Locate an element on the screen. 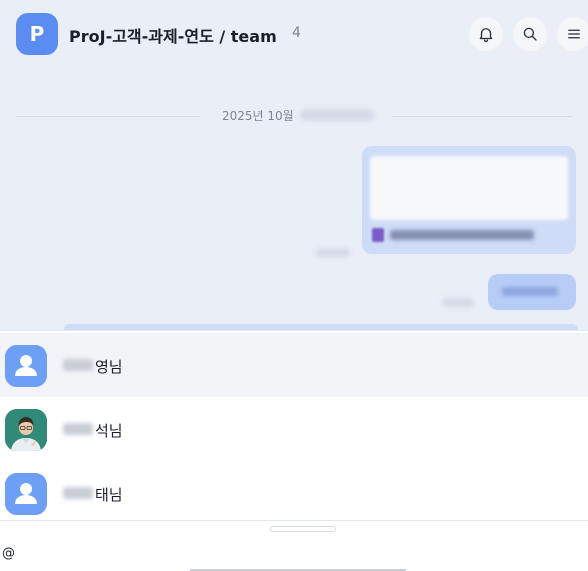  message-input is located at coordinates (282, 553).